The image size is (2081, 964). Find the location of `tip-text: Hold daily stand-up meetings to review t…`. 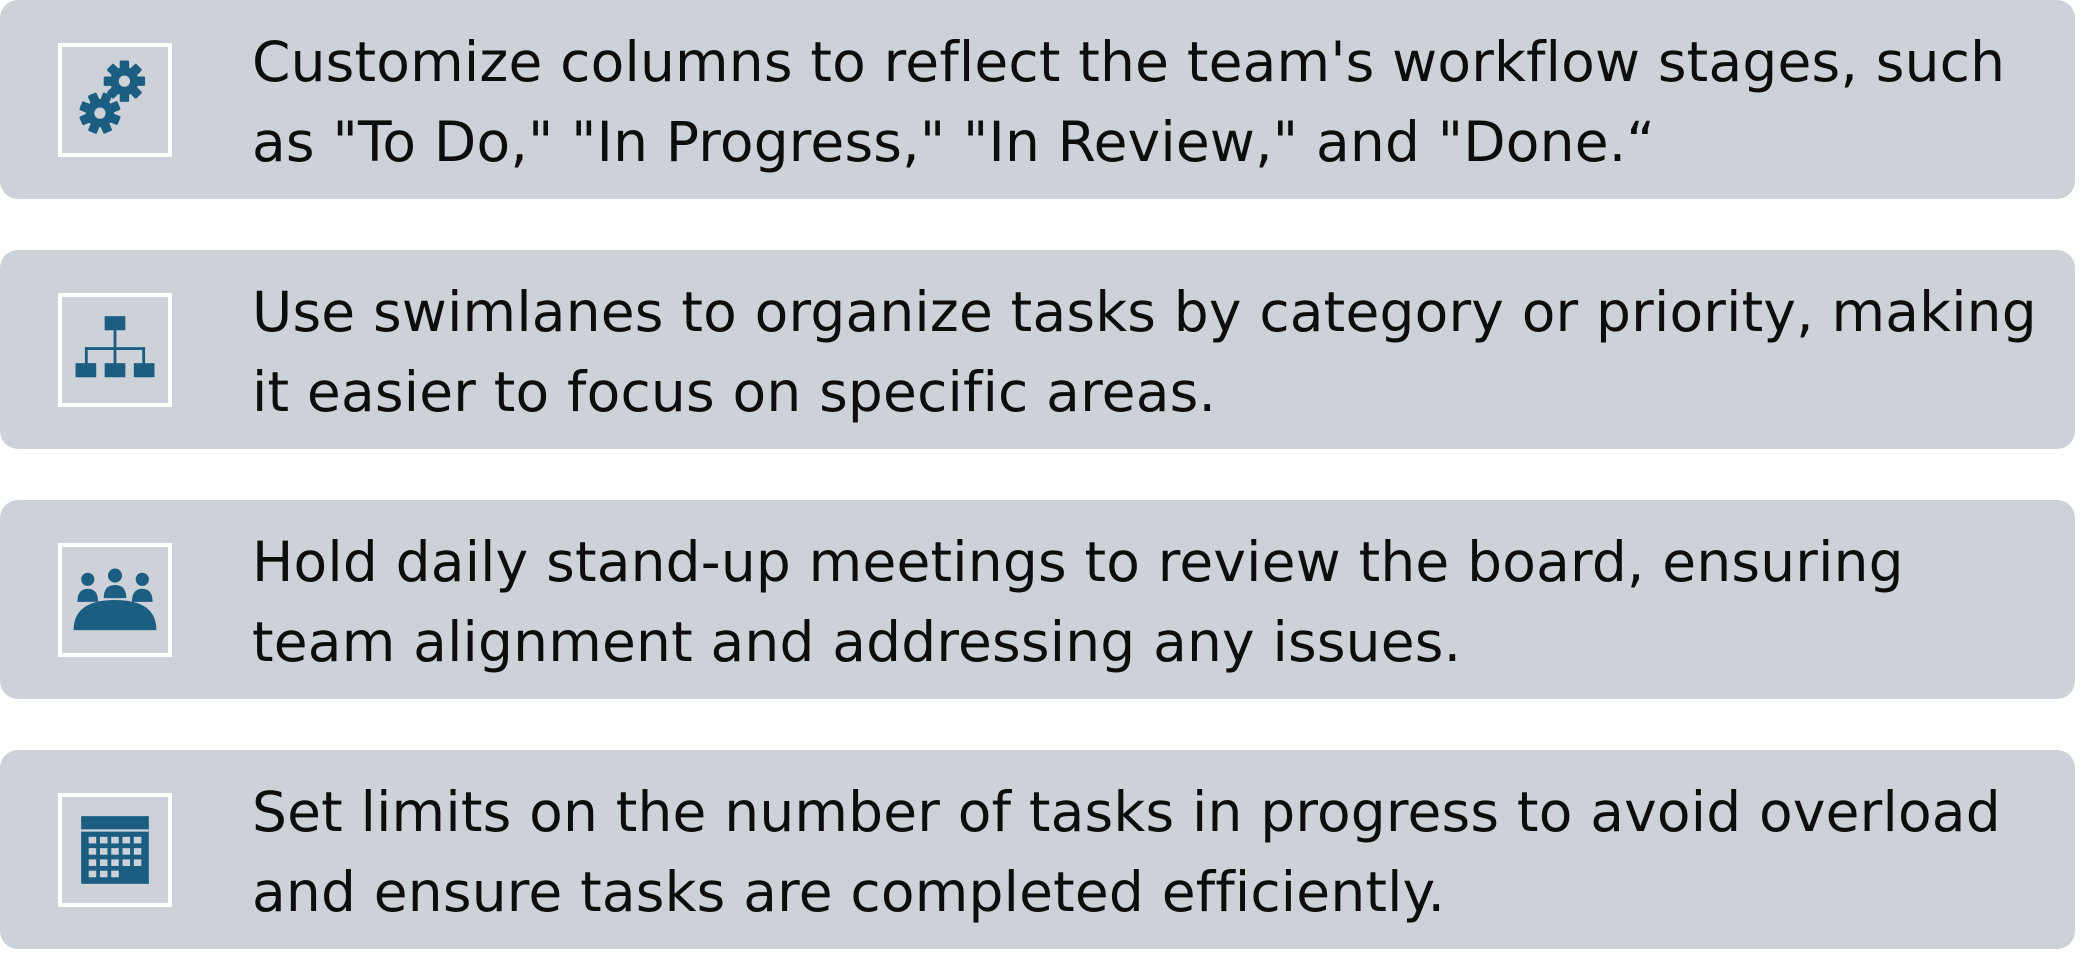

tip-text: Hold daily stand-up meetings to review t… is located at coordinates (1078, 602).